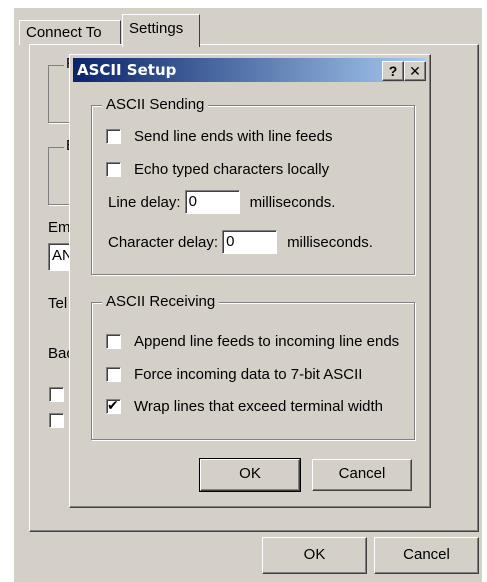 This screenshot has width=487, height=582. Describe the element at coordinates (249, 70) in the screenshot. I see `title-bar: ASCII Setup ? ✕` at that location.